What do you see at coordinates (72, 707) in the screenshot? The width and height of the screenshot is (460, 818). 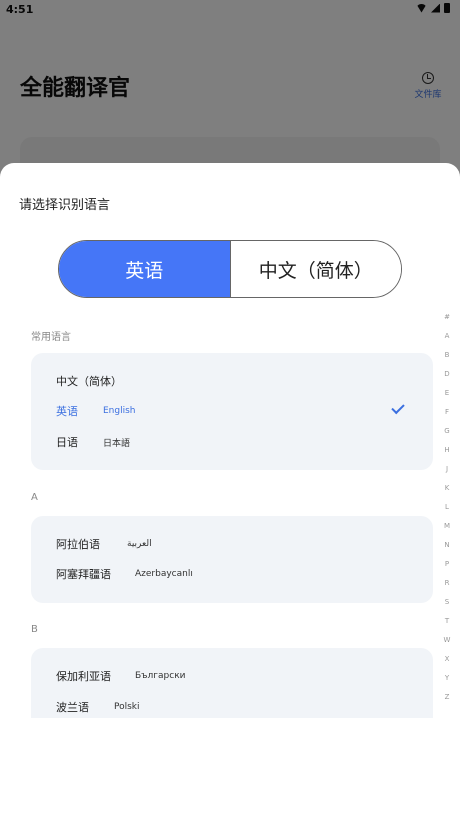 I see `language-name: 波兰语` at bounding box center [72, 707].